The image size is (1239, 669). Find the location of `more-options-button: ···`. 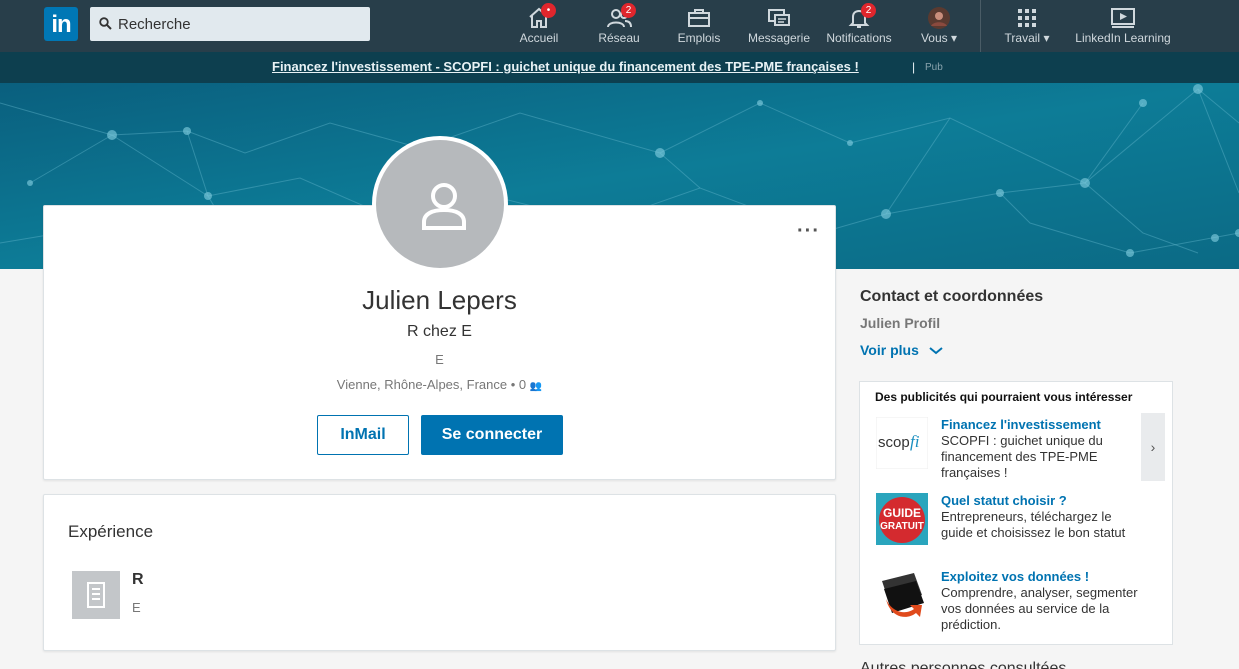

more-options-button: ··· is located at coordinates (808, 231).